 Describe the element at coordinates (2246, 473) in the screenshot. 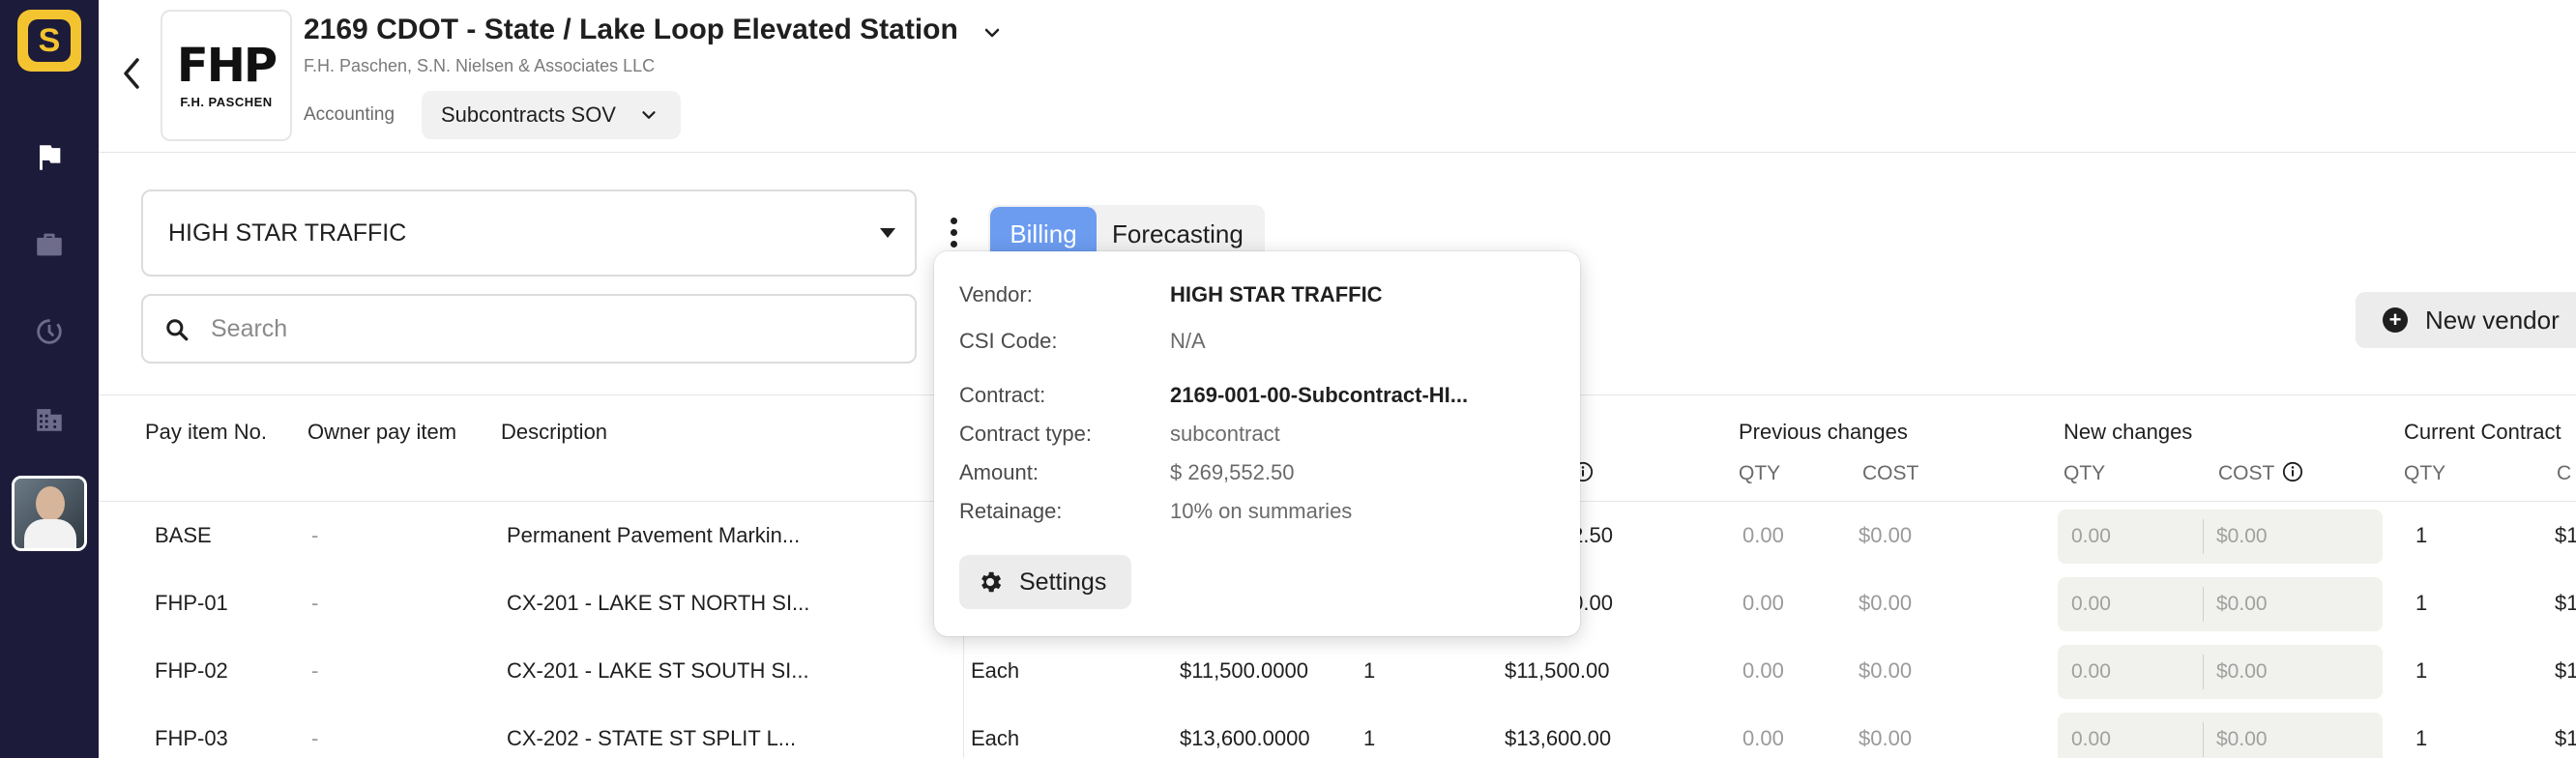

I see `subheader-new-cost: COST` at that location.